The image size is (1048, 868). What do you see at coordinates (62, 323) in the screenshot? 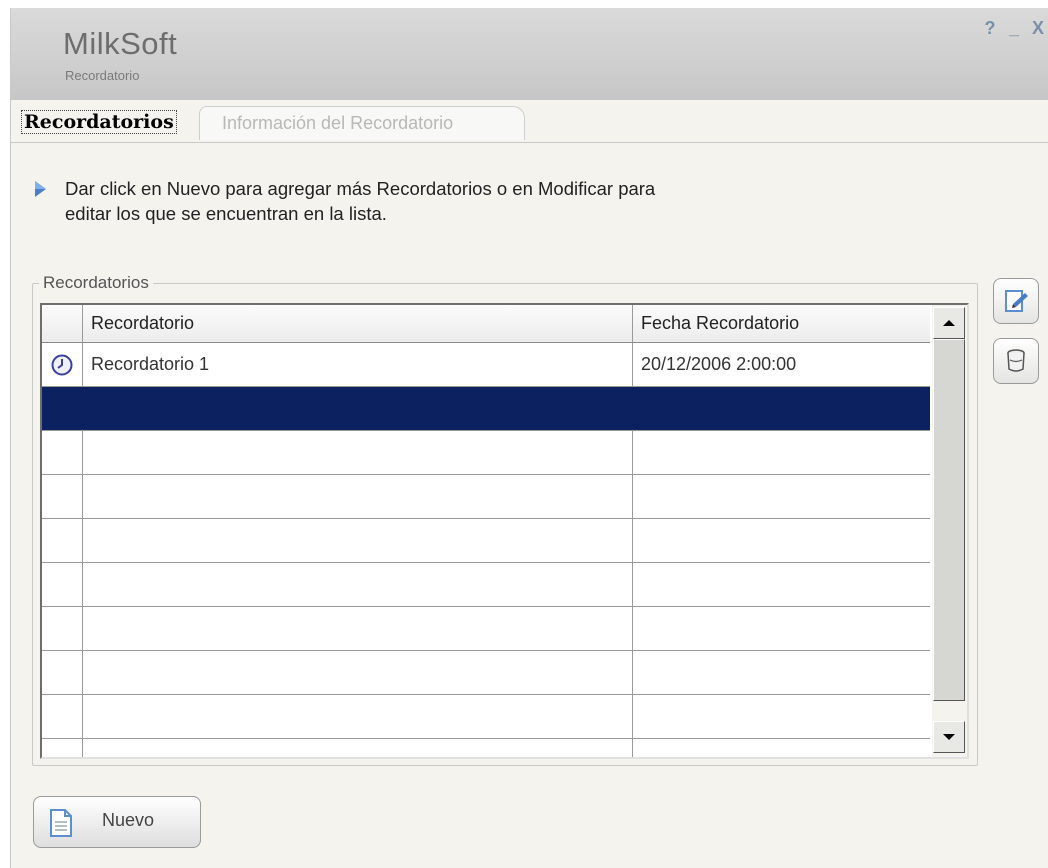
I see `row-header-corner` at bounding box center [62, 323].